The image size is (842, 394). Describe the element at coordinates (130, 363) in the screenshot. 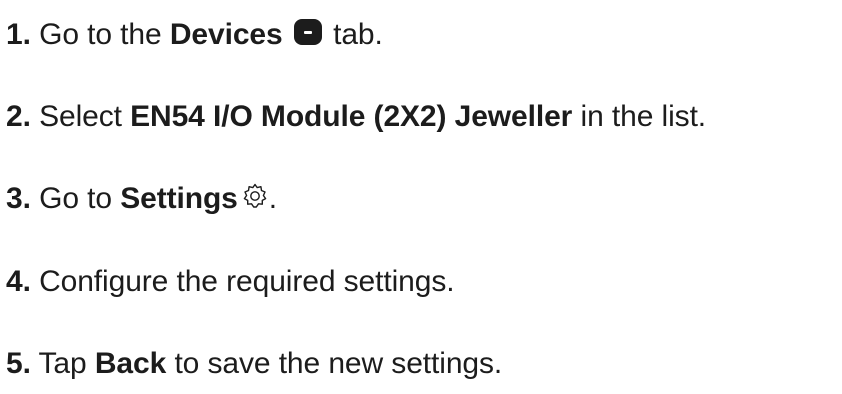

I see `back-label: Back` at that location.